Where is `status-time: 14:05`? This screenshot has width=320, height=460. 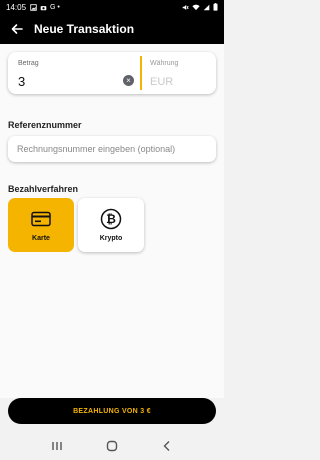 status-time: 14:05 is located at coordinates (16, 7).